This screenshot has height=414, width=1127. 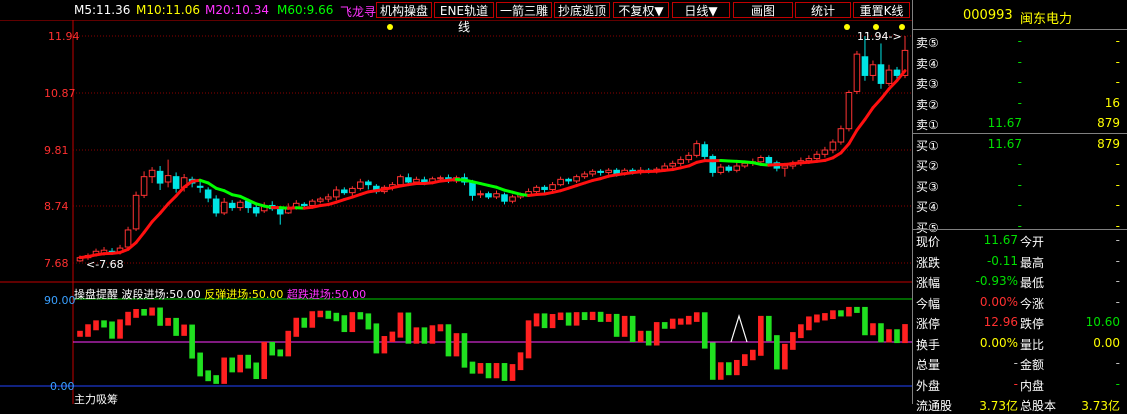 What do you see at coordinates (934, 405) in the screenshot?
I see `stat-label: 流通股` at bounding box center [934, 405].